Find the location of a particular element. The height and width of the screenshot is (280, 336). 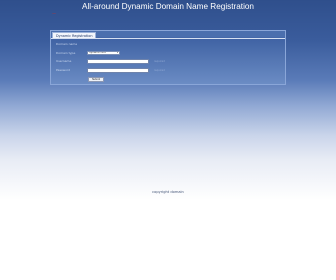

username-field is located at coordinates (118, 61).